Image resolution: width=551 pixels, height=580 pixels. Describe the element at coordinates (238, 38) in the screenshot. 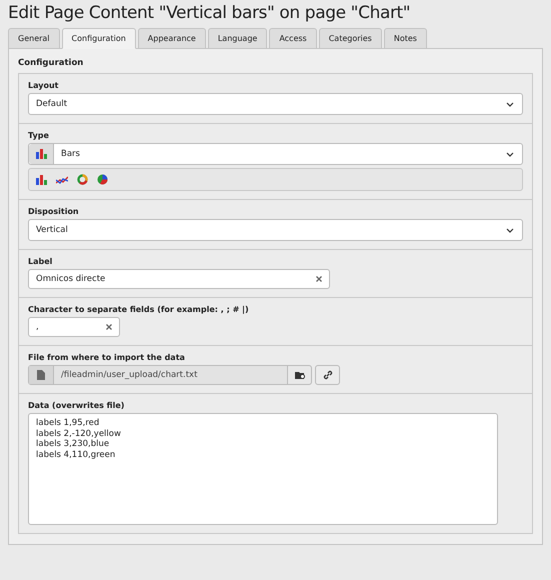

I see `tab: Language` at that location.